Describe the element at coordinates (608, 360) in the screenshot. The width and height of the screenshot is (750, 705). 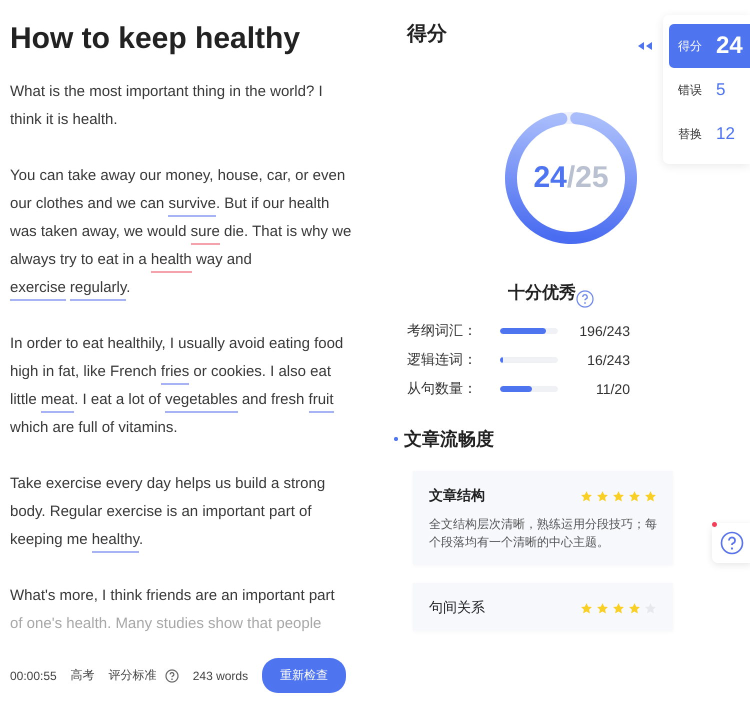
I see `metric-value: 16/243` at that location.